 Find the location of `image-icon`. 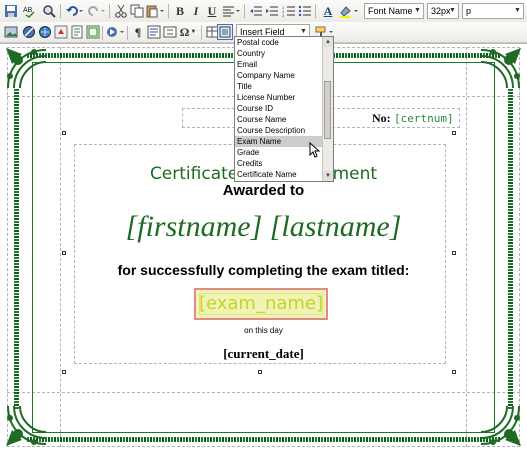

image-icon is located at coordinates (11, 32).